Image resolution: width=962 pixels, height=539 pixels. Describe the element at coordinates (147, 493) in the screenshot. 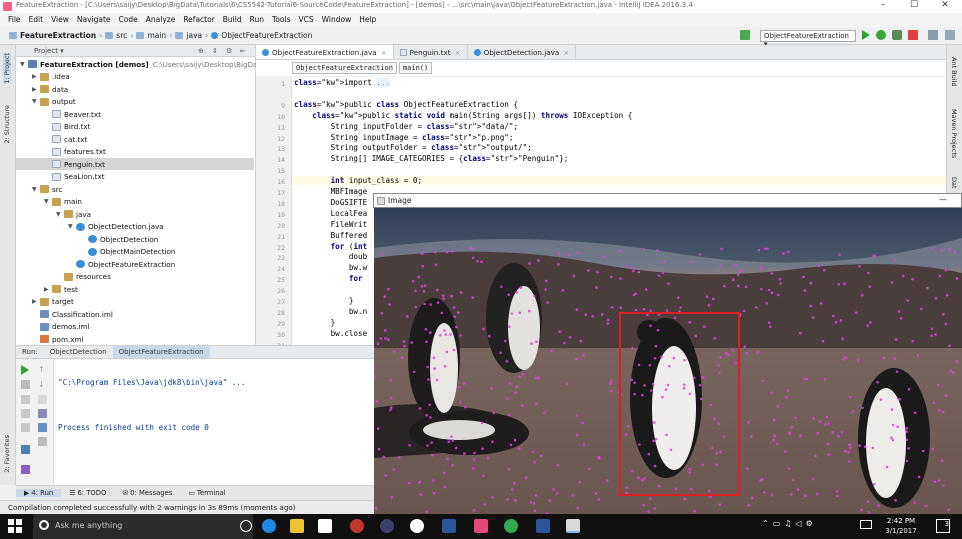

I see `tool-tab-messages: ✉ 0: Messages` at that location.